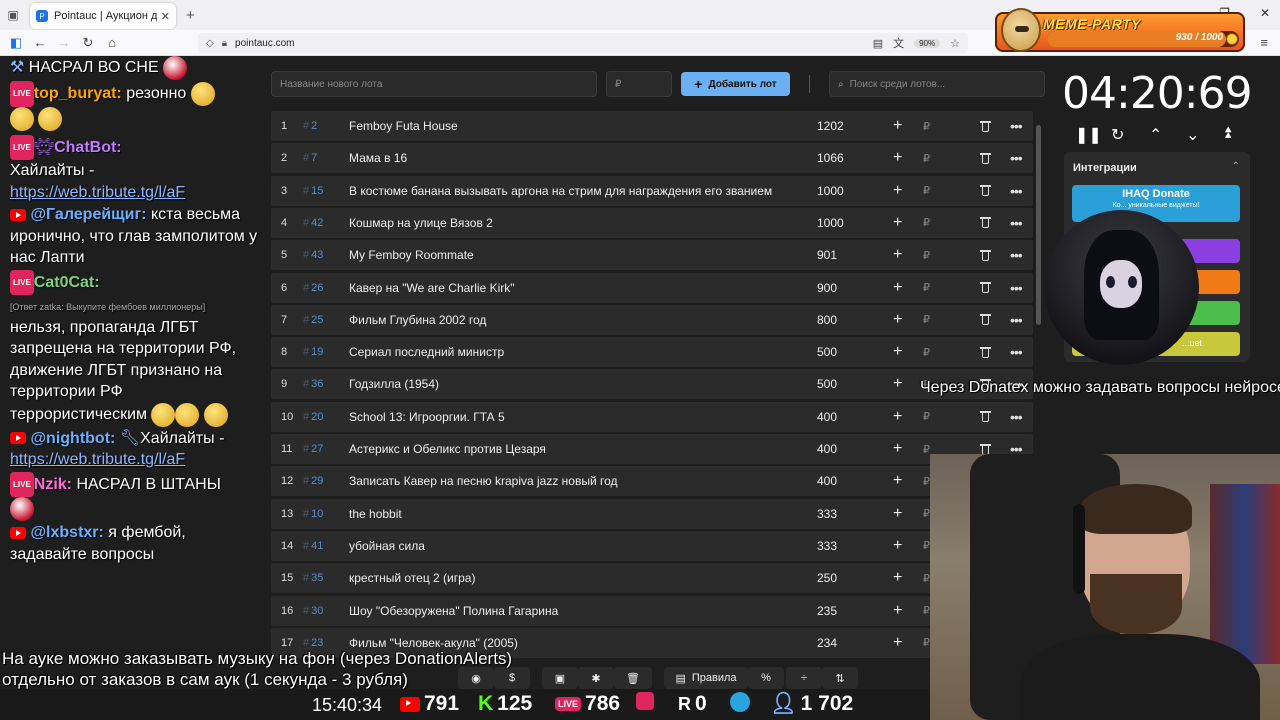  Describe the element at coordinates (560, 678) in the screenshot. I see `save-icon: ▣` at that location.